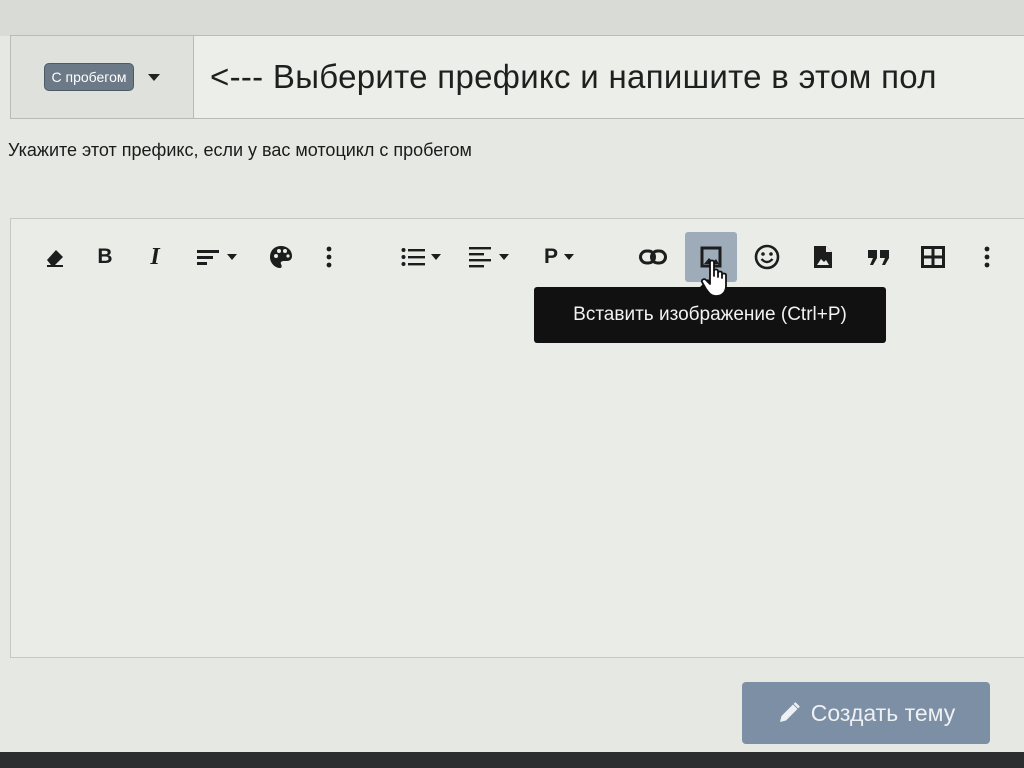  I want to click on insert-smilie-button, so click(767, 257).